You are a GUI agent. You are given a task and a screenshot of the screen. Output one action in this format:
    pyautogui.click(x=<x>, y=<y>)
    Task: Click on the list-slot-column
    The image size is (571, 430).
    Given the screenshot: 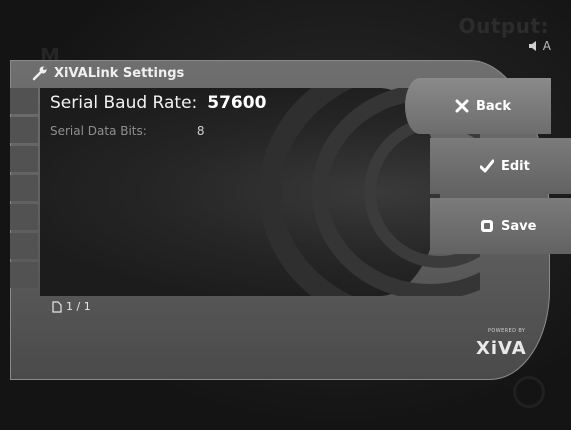 What is the action you would take?
    pyautogui.click(x=24, y=189)
    